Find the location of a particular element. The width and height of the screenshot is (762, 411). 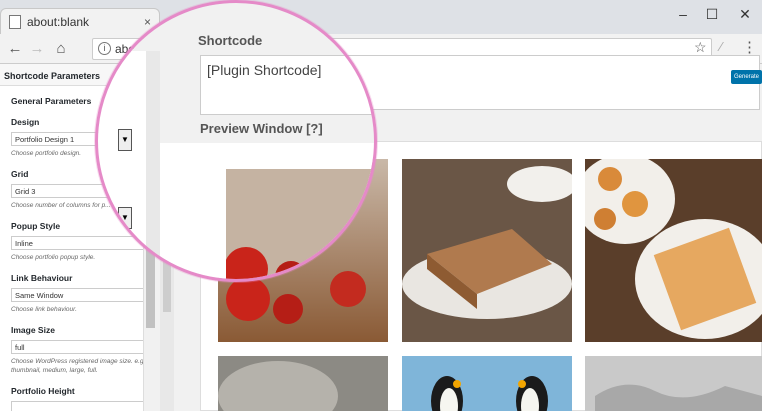

map-photo is located at coordinates (673, 383).